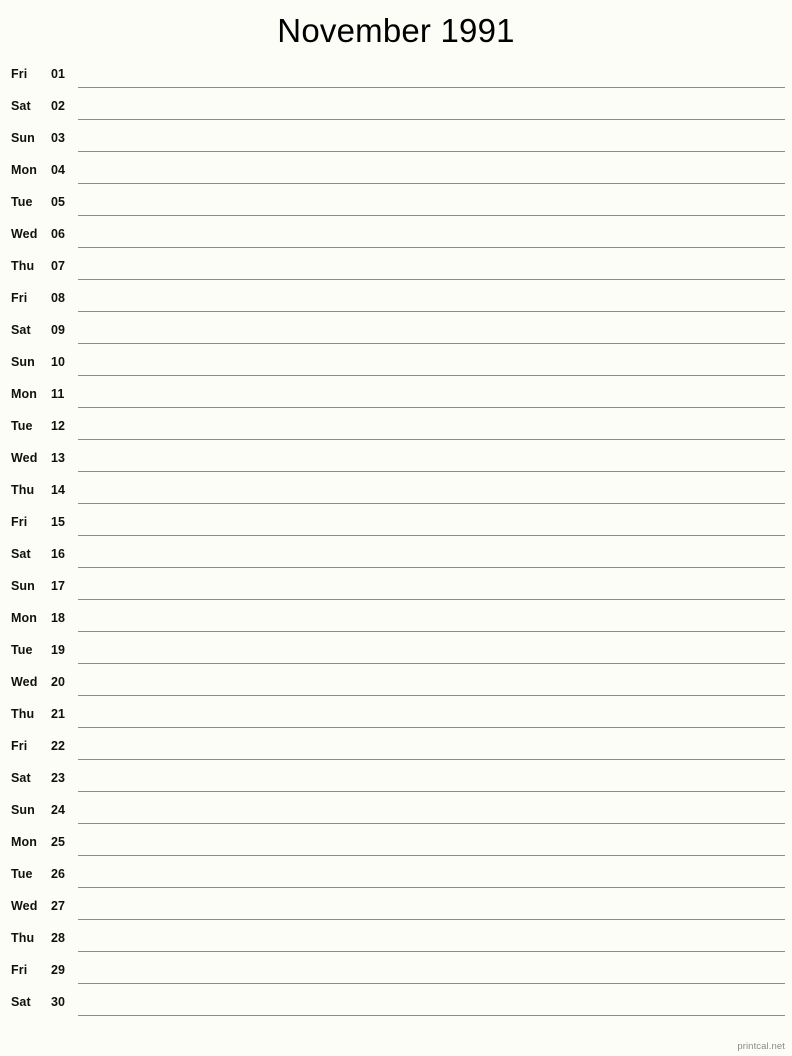 This screenshot has width=792, height=1056. I want to click on footer-attribution: printcal.net, so click(761, 1046).